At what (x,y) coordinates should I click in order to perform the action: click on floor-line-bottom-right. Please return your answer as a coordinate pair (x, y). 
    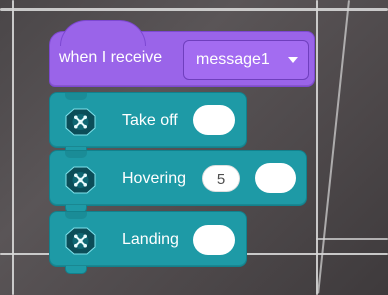
    Looking at the image, I should click on (352, 239).